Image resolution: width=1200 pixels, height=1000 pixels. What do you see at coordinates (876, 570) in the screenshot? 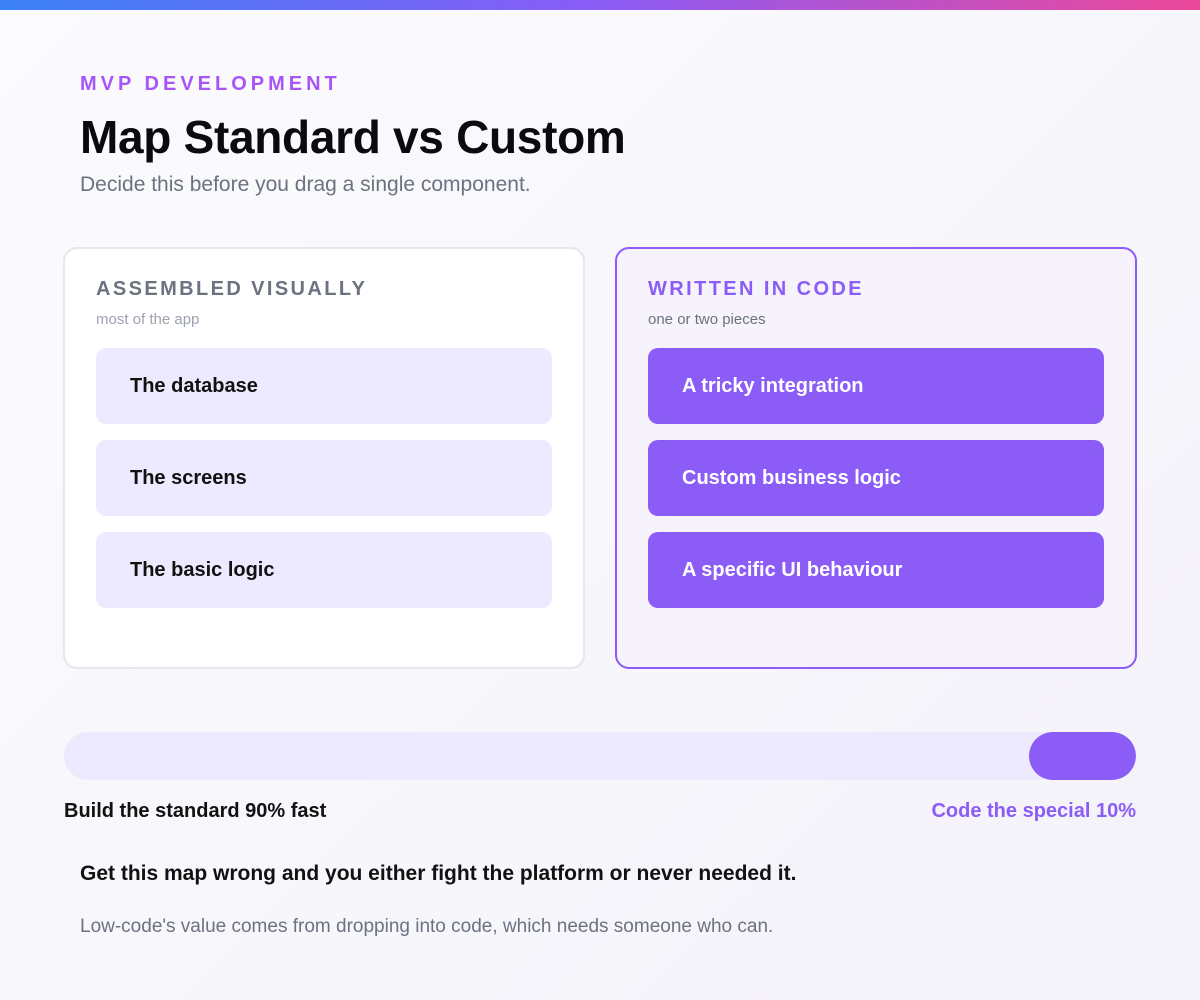
I see `list-item: A specific UI behaviour` at bounding box center [876, 570].